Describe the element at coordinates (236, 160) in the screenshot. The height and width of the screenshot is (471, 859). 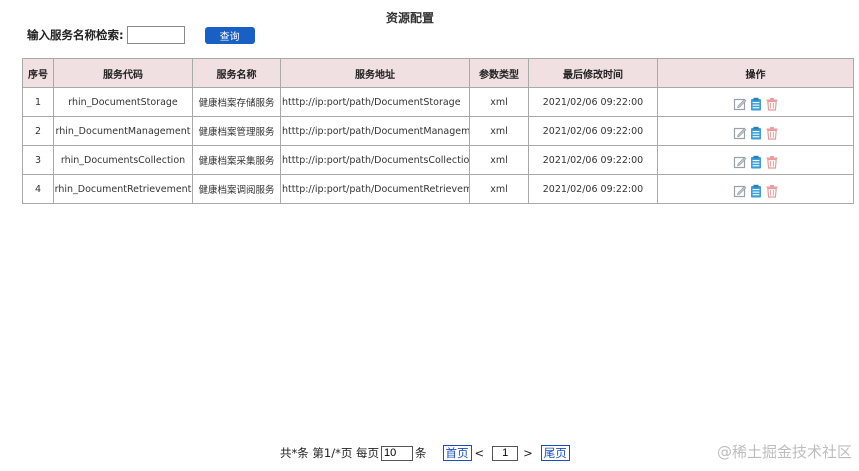
I see `cell-service-name: 健康档案采集服务` at that location.